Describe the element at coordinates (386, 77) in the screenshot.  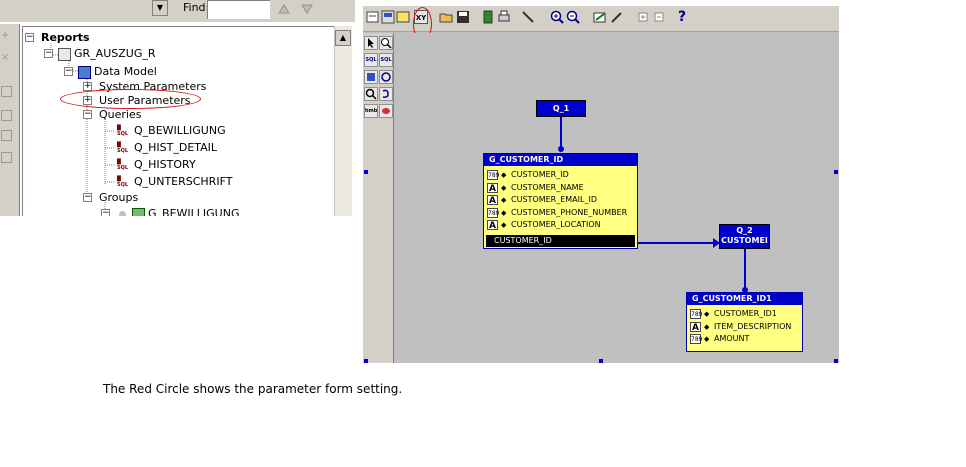
I see `formula-icon` at that location.